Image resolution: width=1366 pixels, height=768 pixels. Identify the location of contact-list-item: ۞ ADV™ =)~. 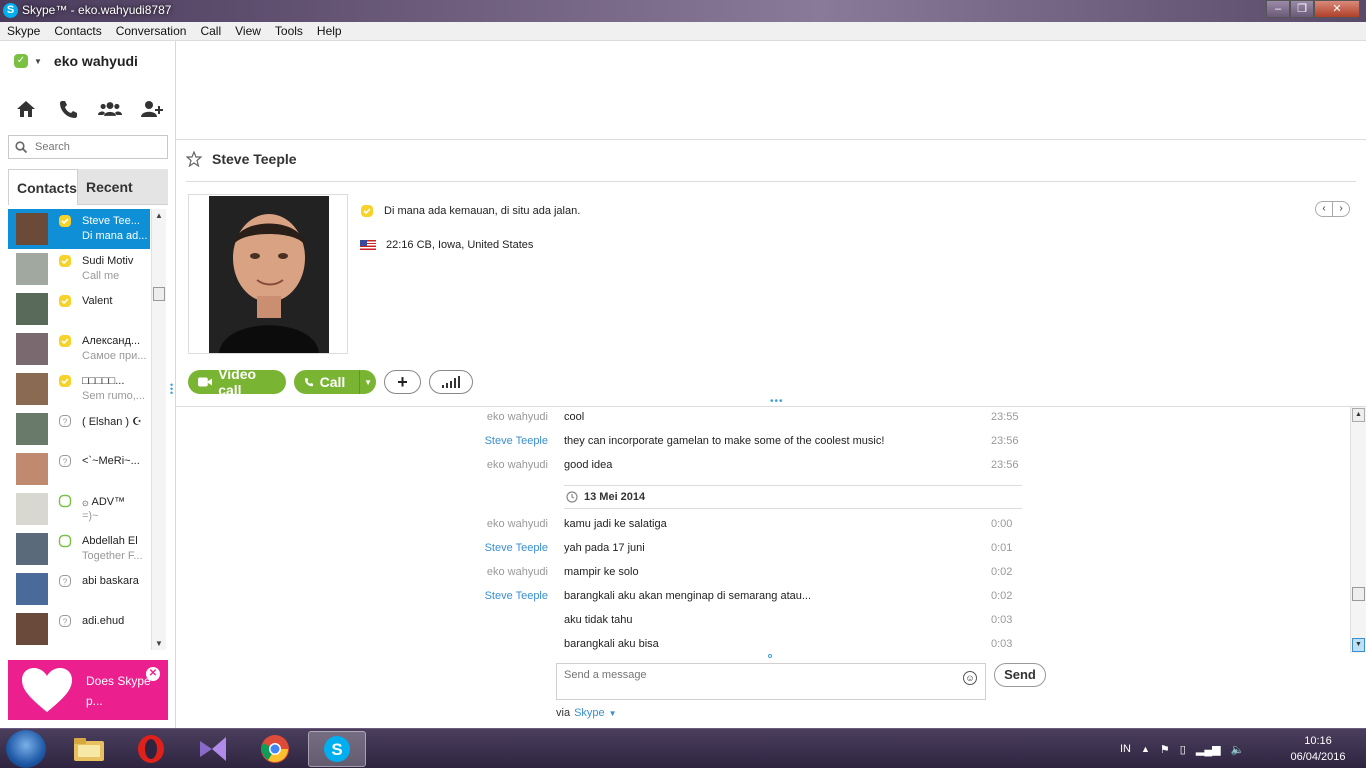
(79, 509).